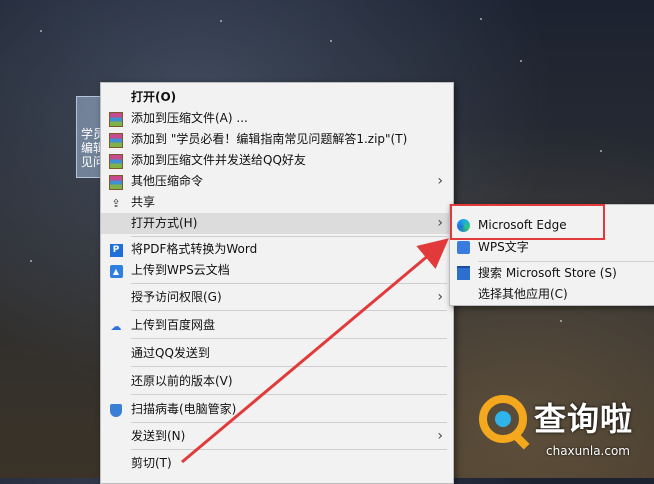 The height and width of the screenshot is (484, 654). Describe the element at coordinates (277, 436) in the screenshot. I see `menu-item-send-to: 发送到(N) ›` at that location.